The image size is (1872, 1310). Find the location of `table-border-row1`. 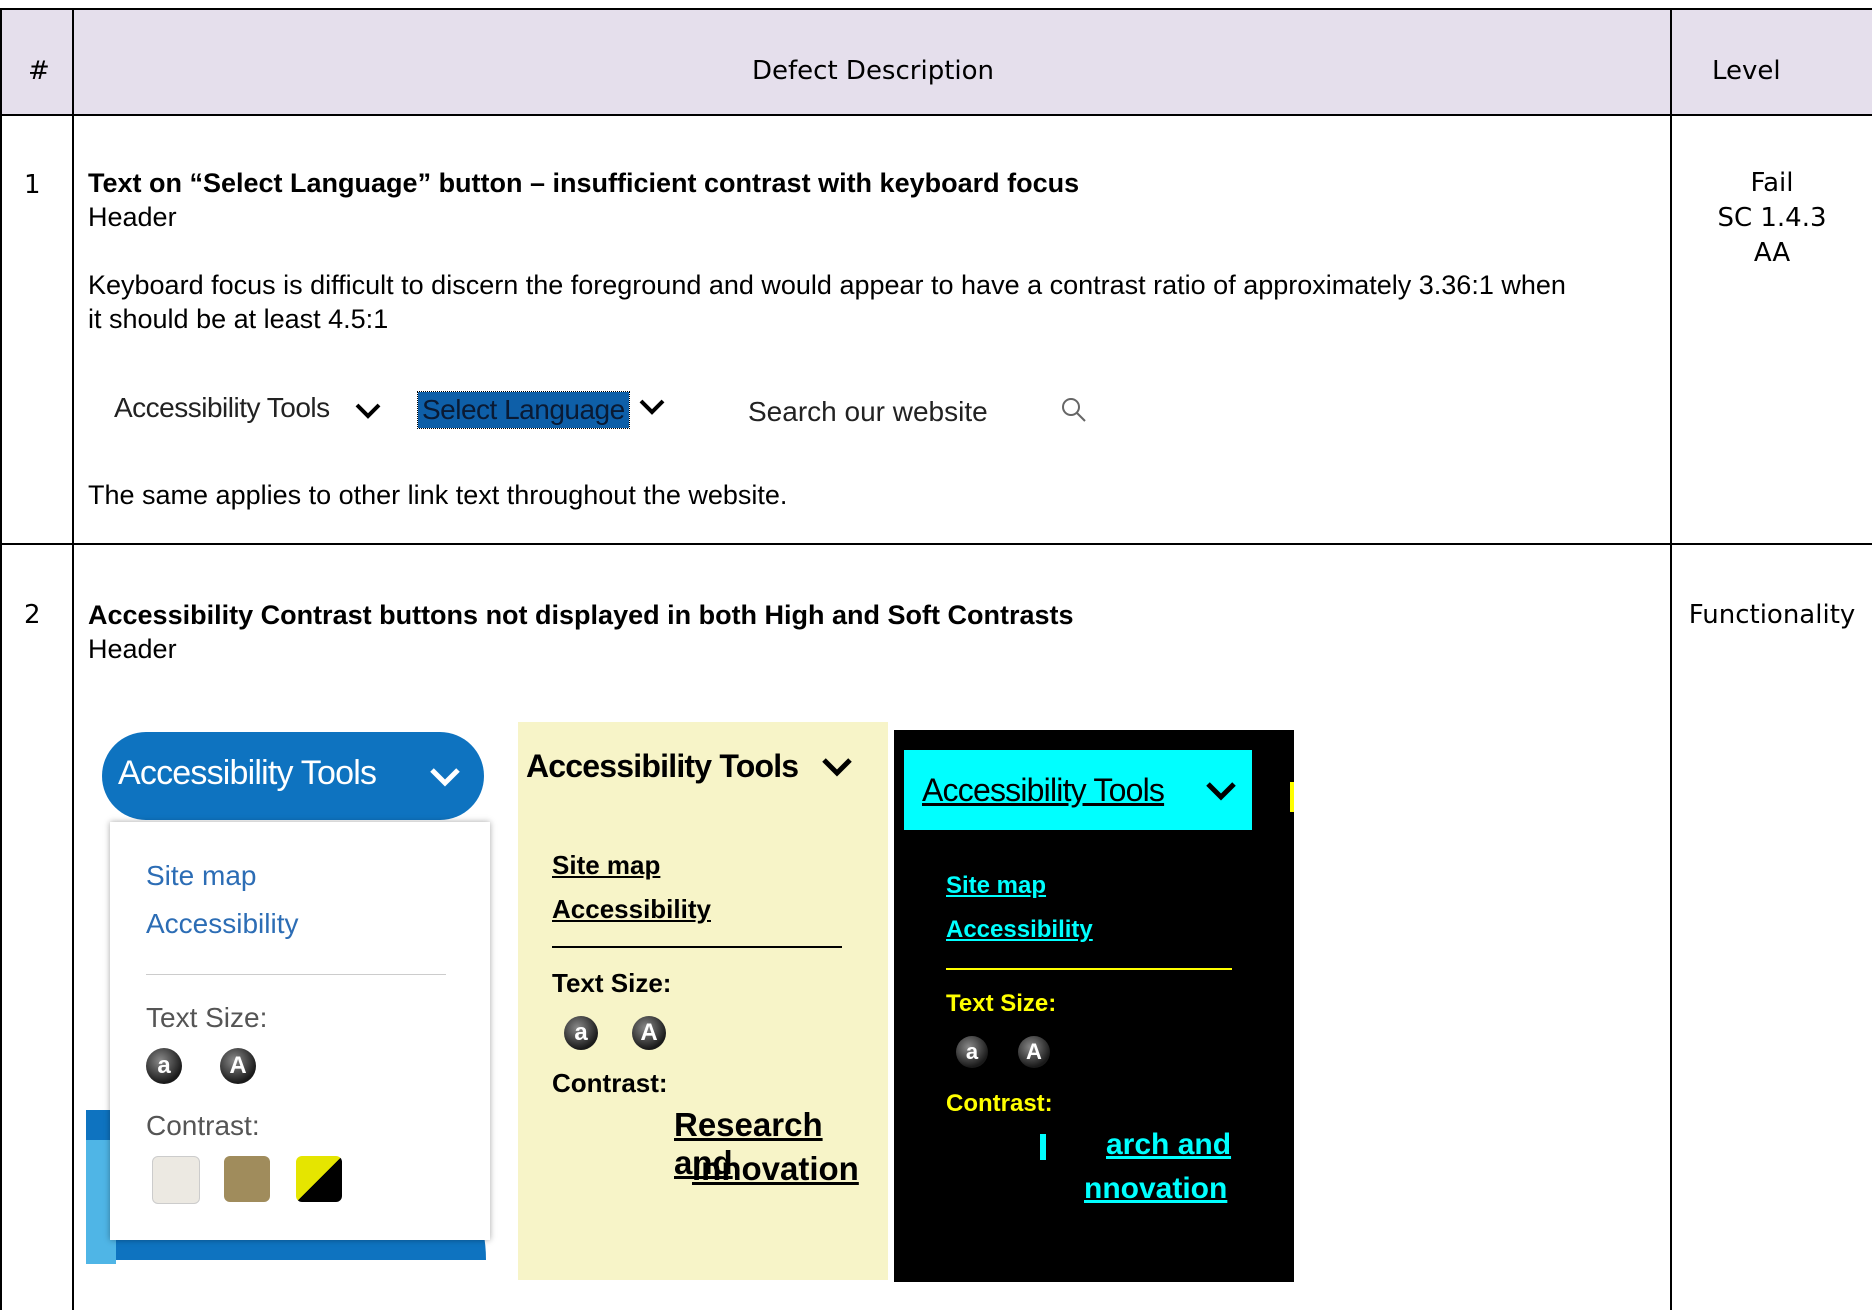

table-border-row1 is located at coordinates (936, 544).